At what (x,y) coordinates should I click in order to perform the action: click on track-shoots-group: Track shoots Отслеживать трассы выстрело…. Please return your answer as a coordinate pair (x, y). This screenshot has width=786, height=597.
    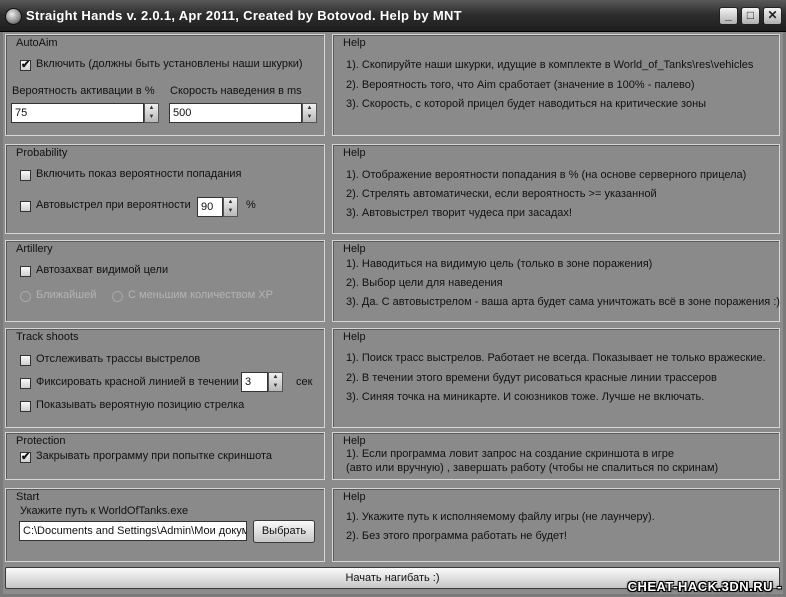
    Looking at the image, I should click on (165, 378).